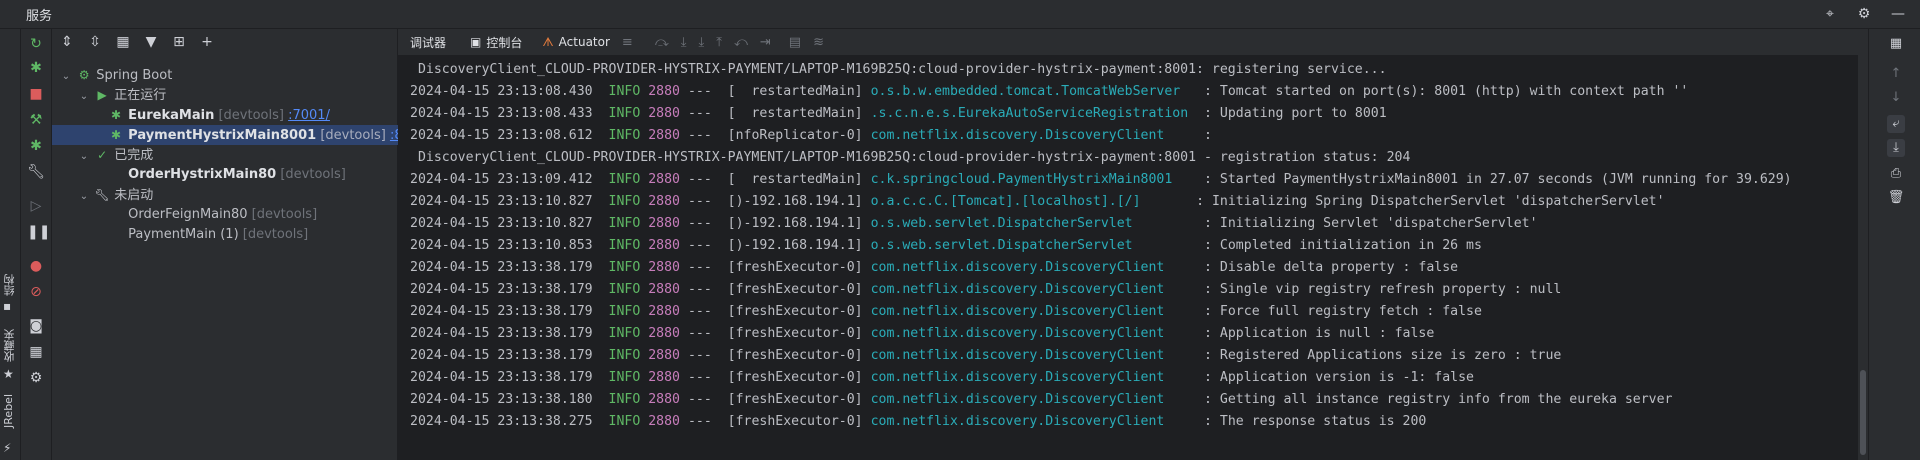  What do you see at coordinates (38, 232) in the screenshot?
I see `pause-icon: ❚❚` at bounding box center [38, 232].